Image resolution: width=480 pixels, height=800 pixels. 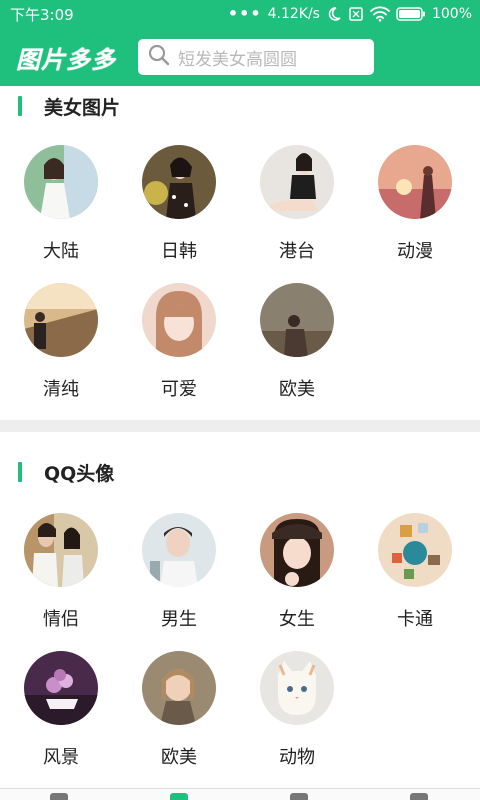 I want to click on app-header: 图片多多 短发美女高圆圆, so click(x=240, y=57).